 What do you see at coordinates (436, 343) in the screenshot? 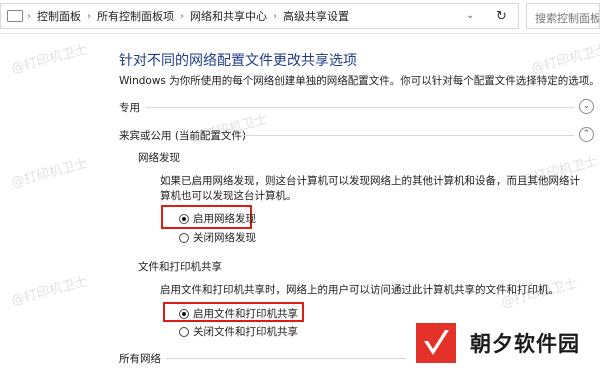
I see `brand-logo-icon` at bounding box center [436, 343].